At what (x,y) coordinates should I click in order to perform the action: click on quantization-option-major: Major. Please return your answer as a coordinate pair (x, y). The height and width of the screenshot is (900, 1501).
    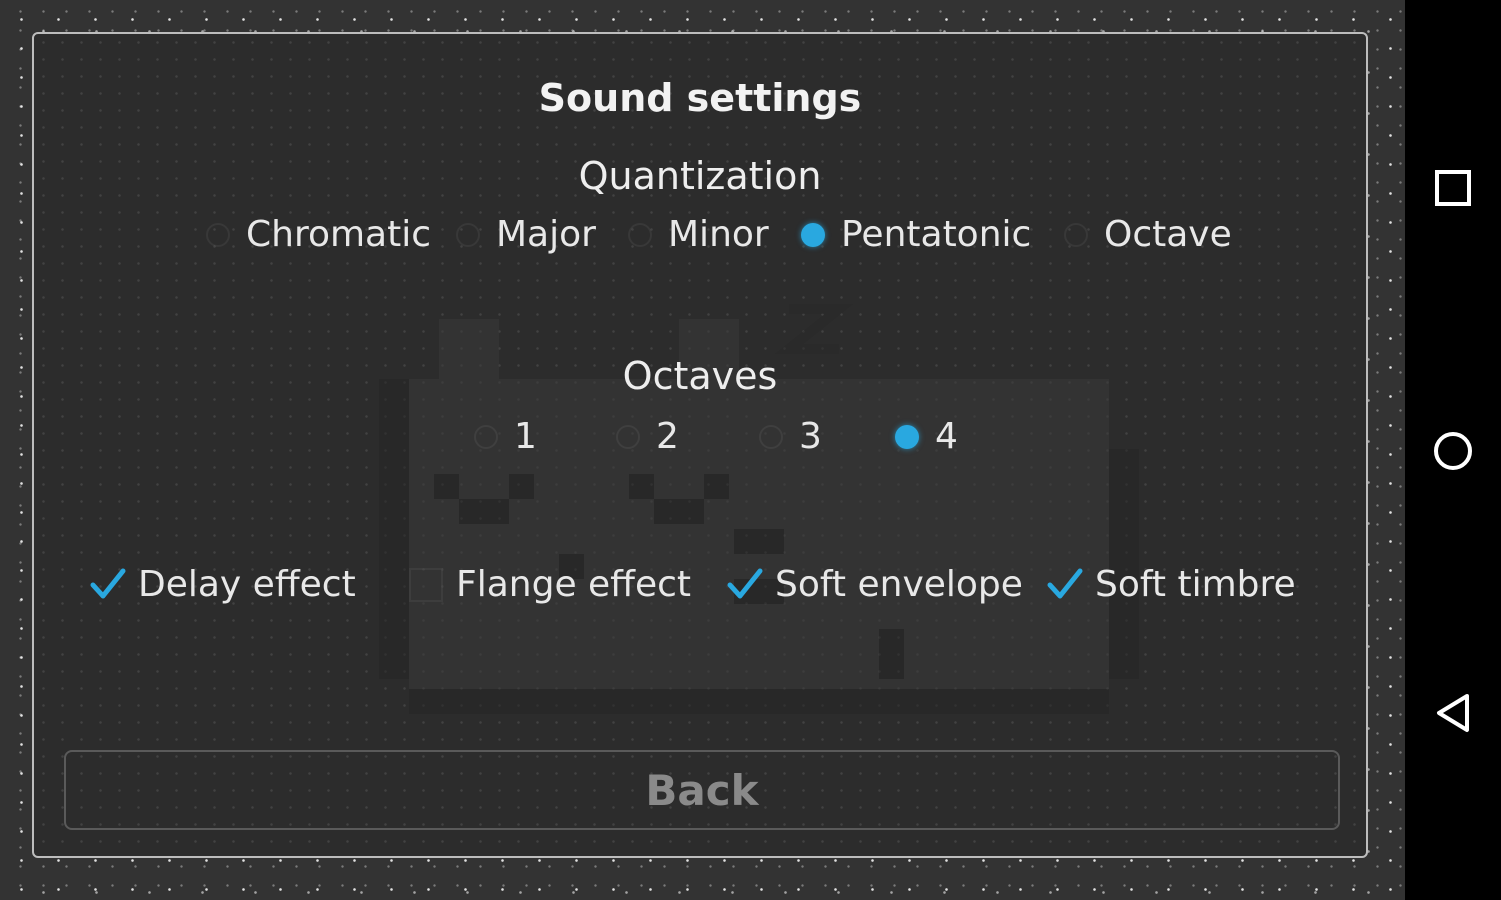
    Looking at the image, I should click on (526, 234).